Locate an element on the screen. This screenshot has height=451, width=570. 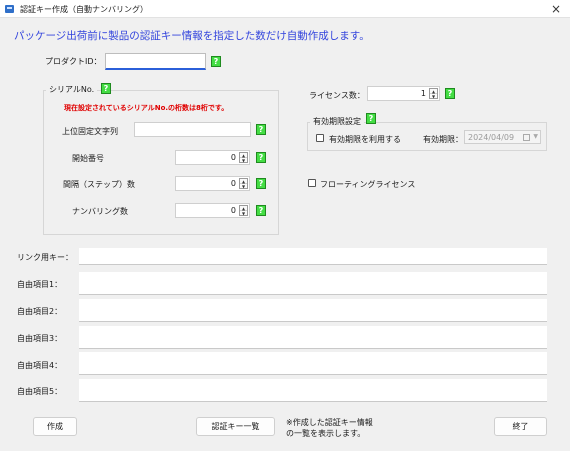
license-count-value: 1 is located at coordinates (423, 93).